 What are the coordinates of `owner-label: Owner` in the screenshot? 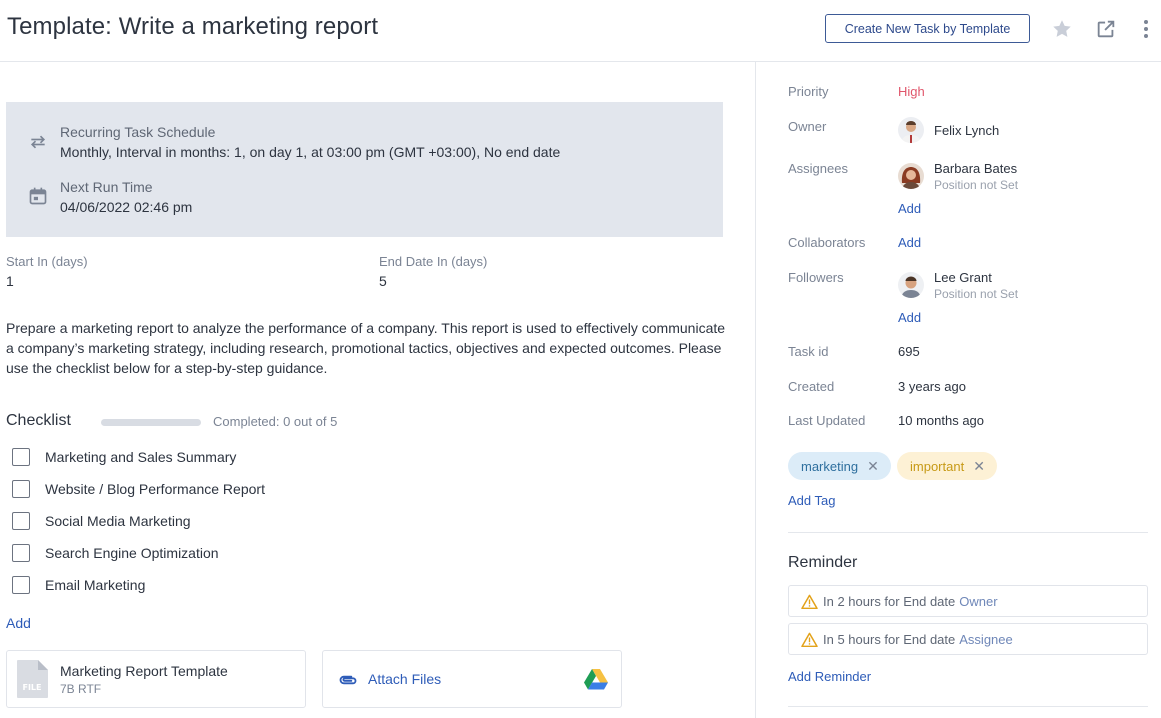 It's located at (807, 126).